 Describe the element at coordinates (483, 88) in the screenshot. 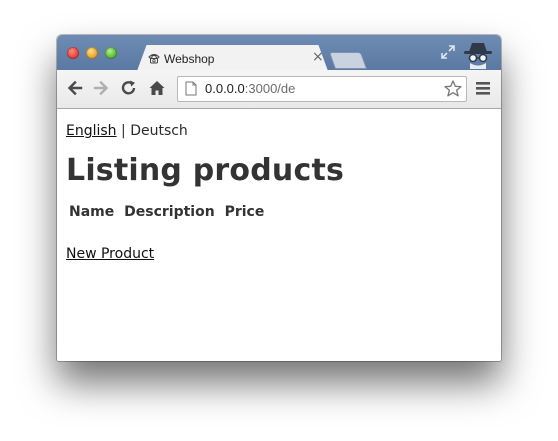

I see `menu-icon` at that location.